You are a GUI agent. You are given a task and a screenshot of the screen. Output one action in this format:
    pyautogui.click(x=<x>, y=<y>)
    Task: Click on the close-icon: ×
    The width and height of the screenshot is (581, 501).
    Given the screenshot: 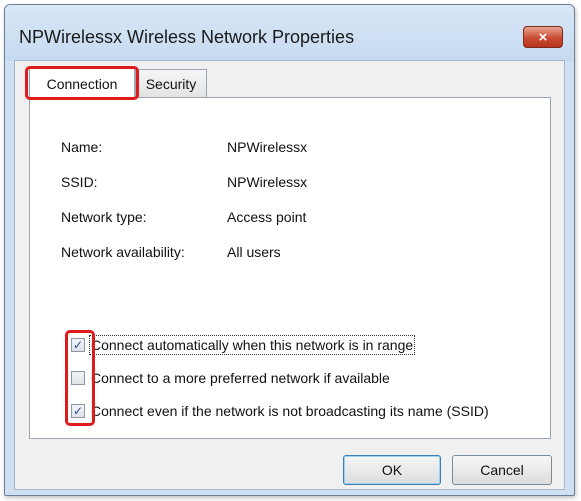 What is the action you would take?
    pyautogui.click(x=543, y=37)
    